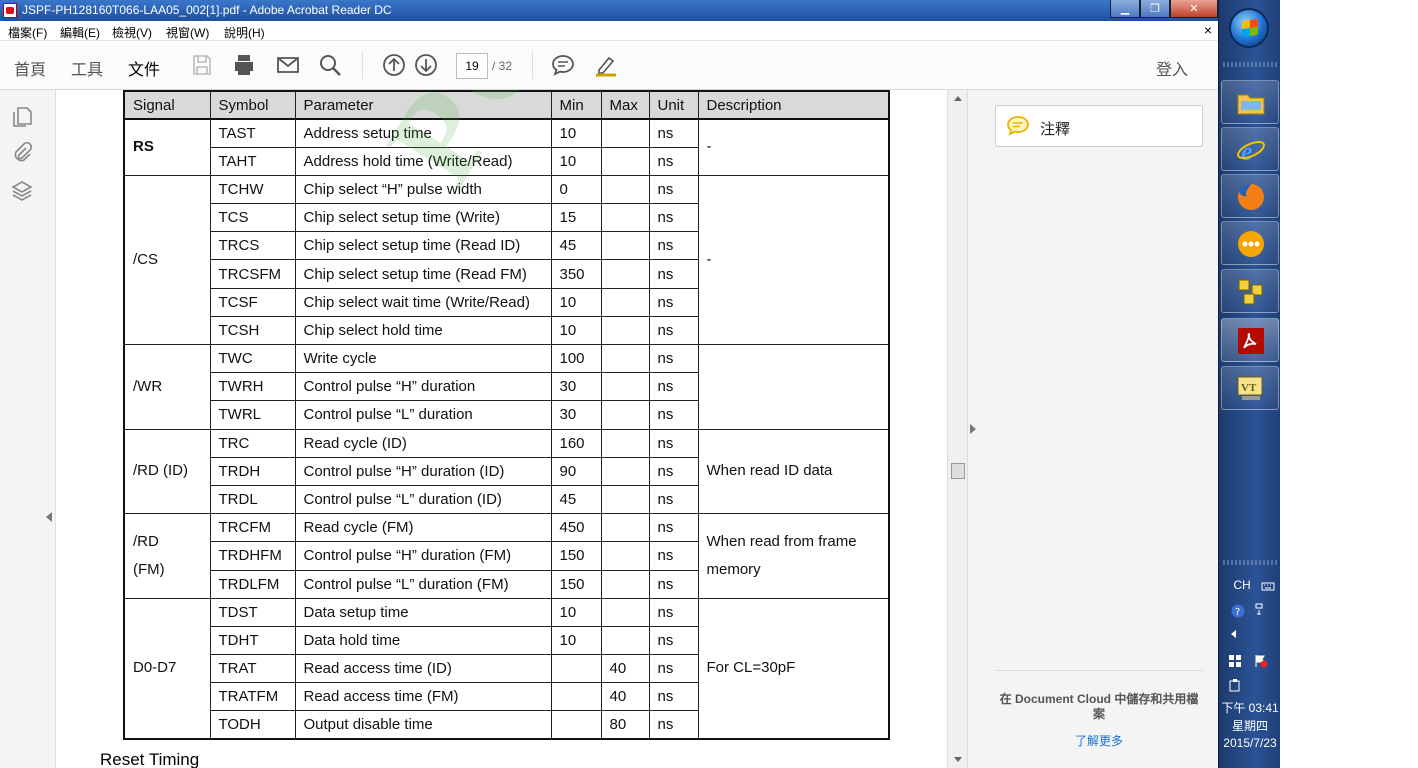 The image size is (1418, 768). What do you see at coordinates (202, 65) in the screenshot?
I see `save-icon` at bounding box center [202, 65].